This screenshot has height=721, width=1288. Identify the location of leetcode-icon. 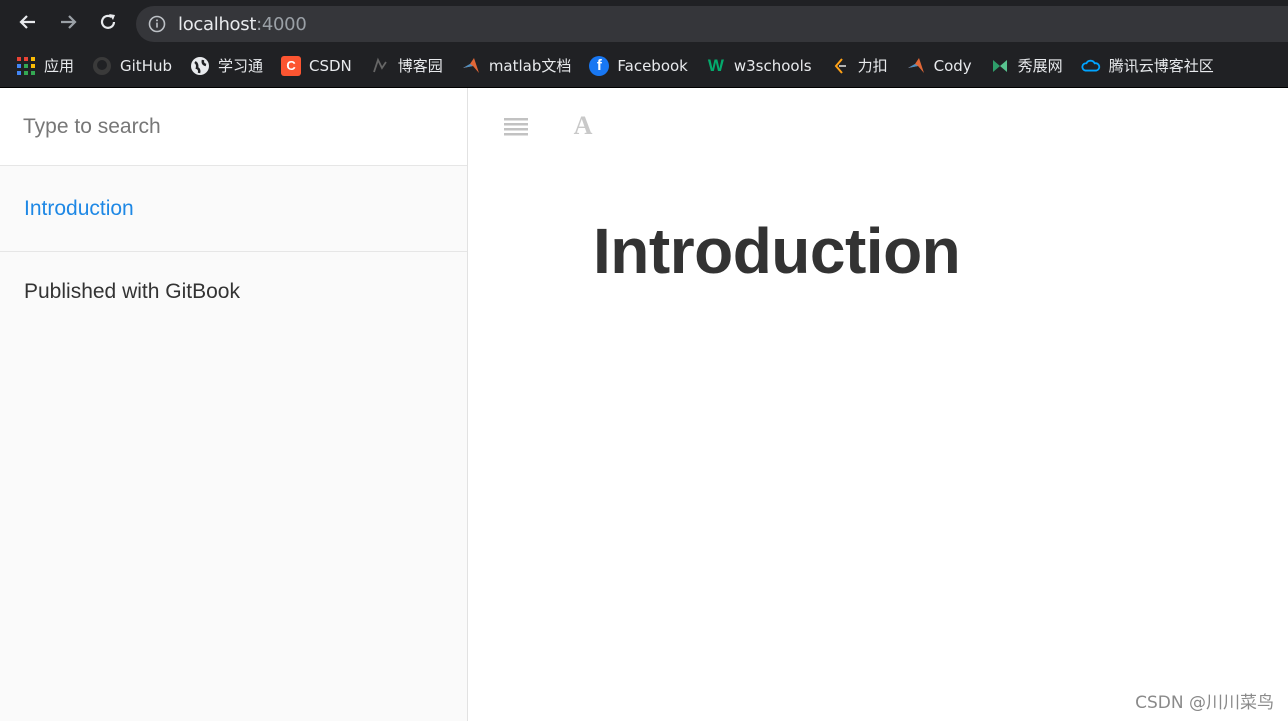
(840, 66).